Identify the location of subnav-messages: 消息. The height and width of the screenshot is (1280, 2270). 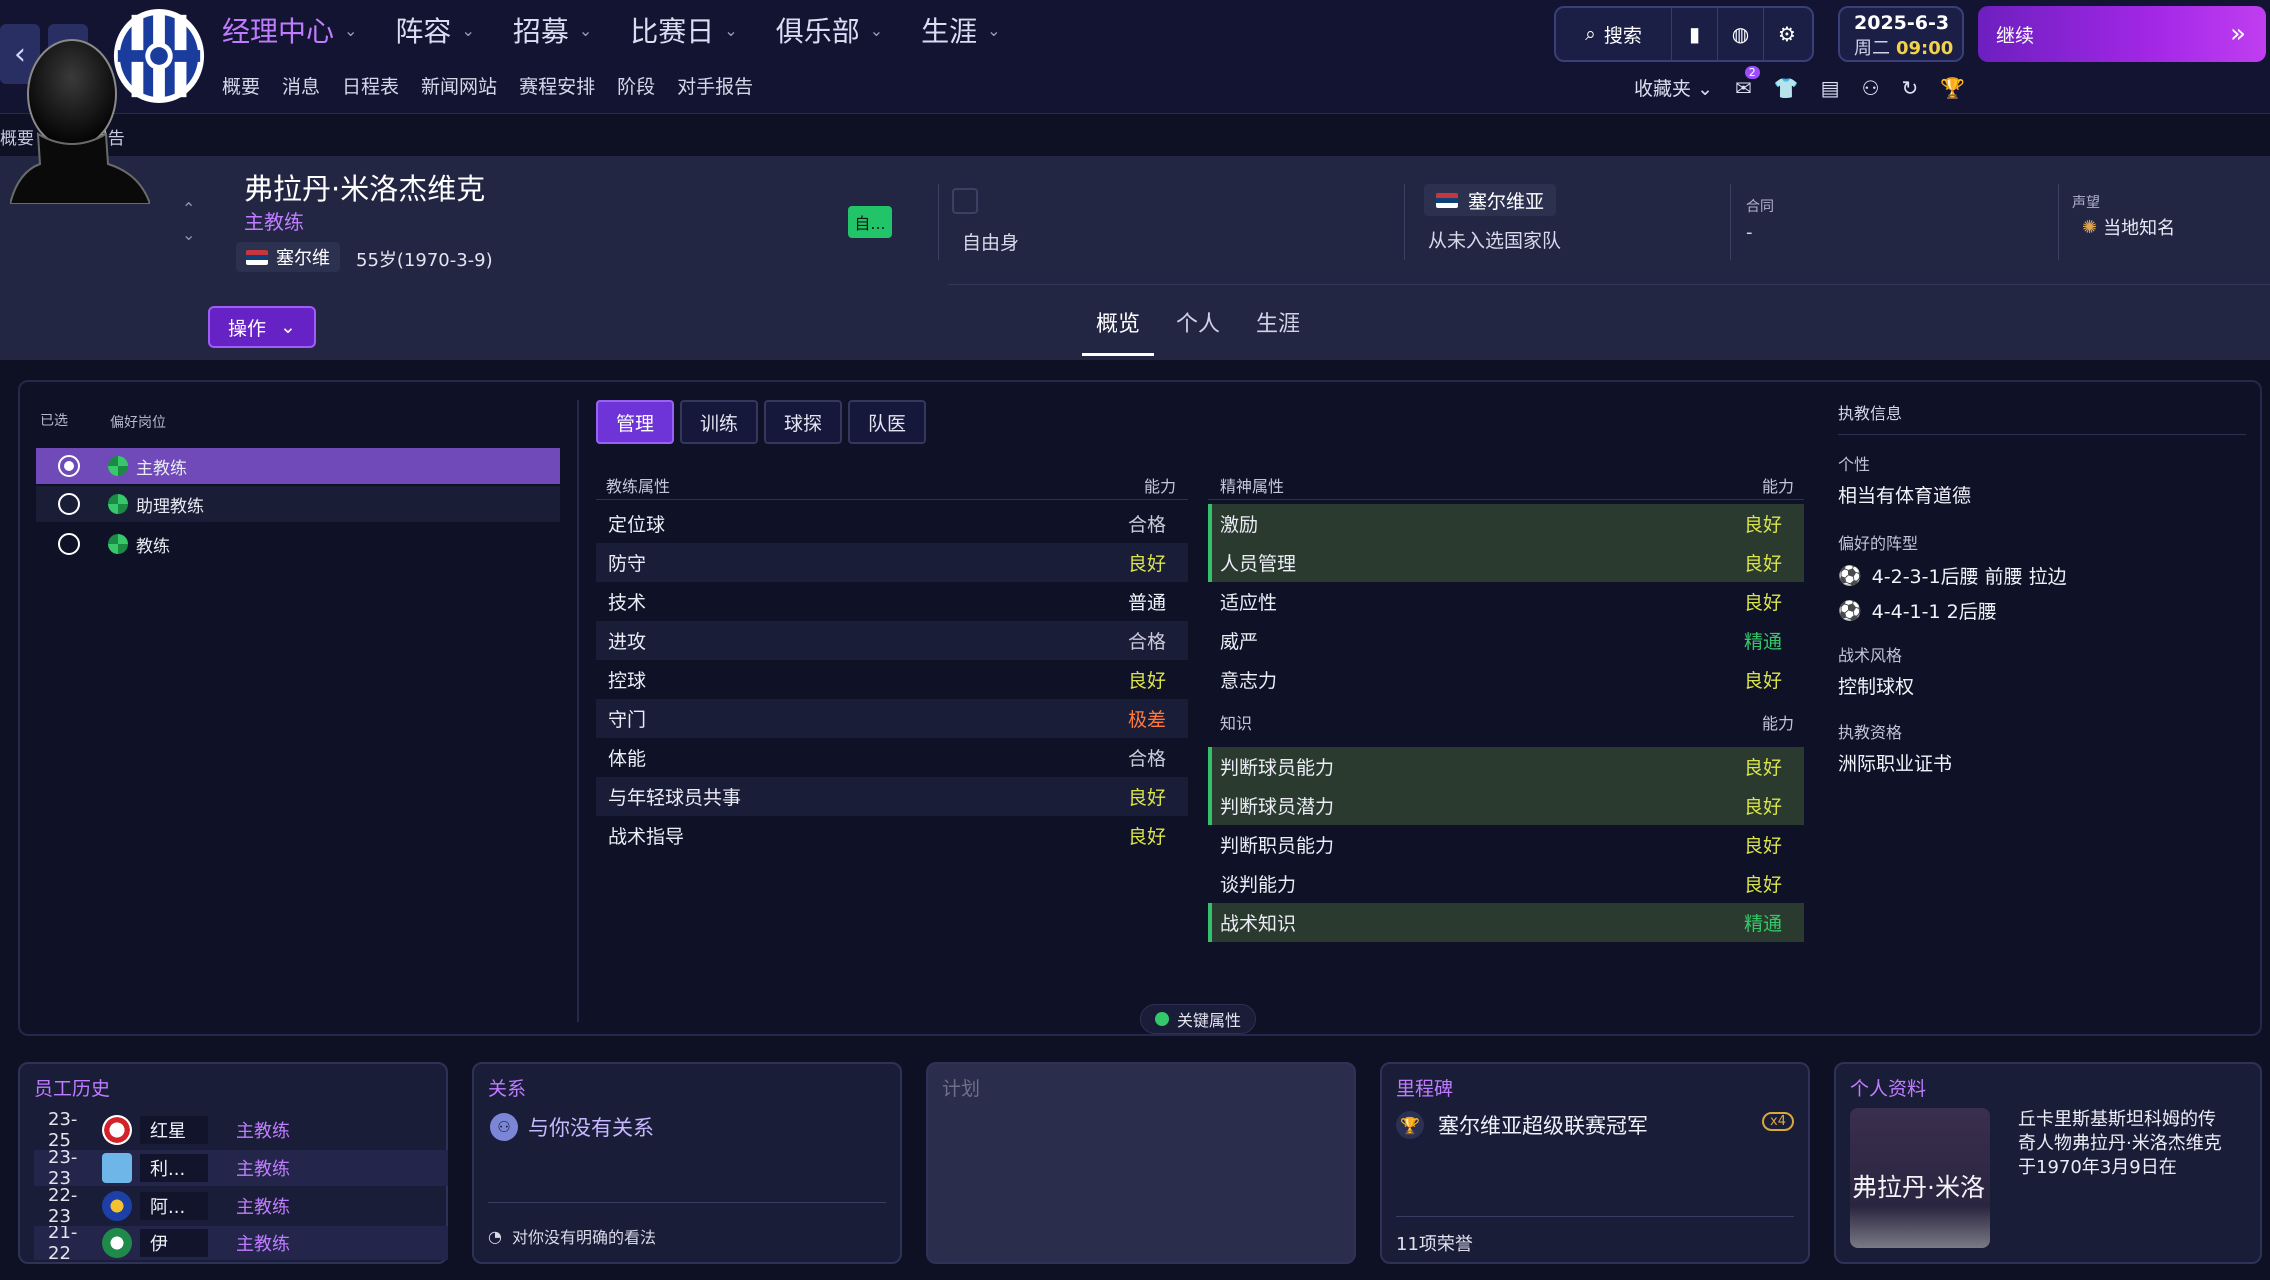
(301, 85).